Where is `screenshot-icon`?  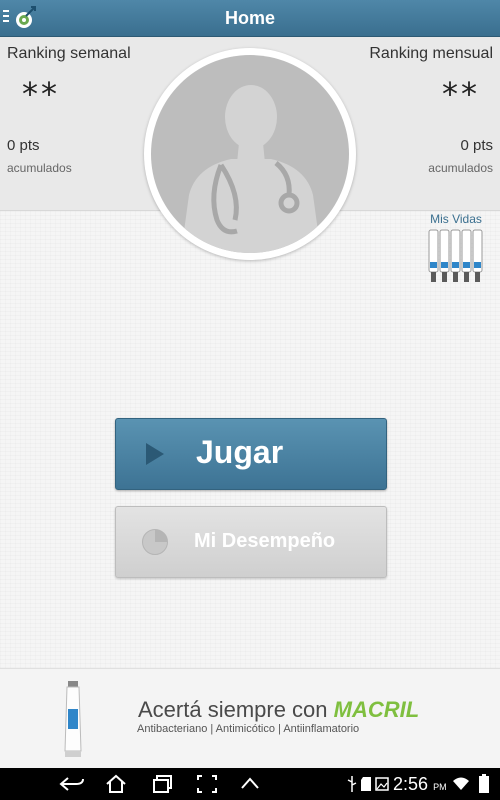
screenshot-icon is located at coordinates (207, 784).